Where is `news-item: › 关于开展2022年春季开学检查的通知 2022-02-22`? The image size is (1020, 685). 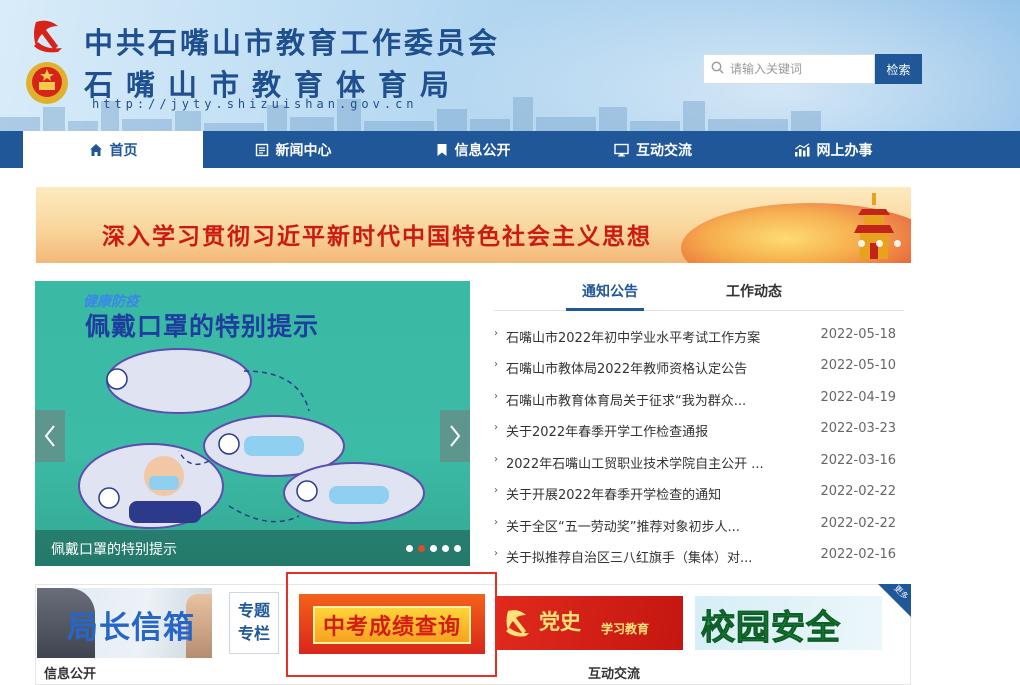 news-item: › 关于开展2022年春季开学检查的通知 2022-02-22 is located at coordinates (699, 494).